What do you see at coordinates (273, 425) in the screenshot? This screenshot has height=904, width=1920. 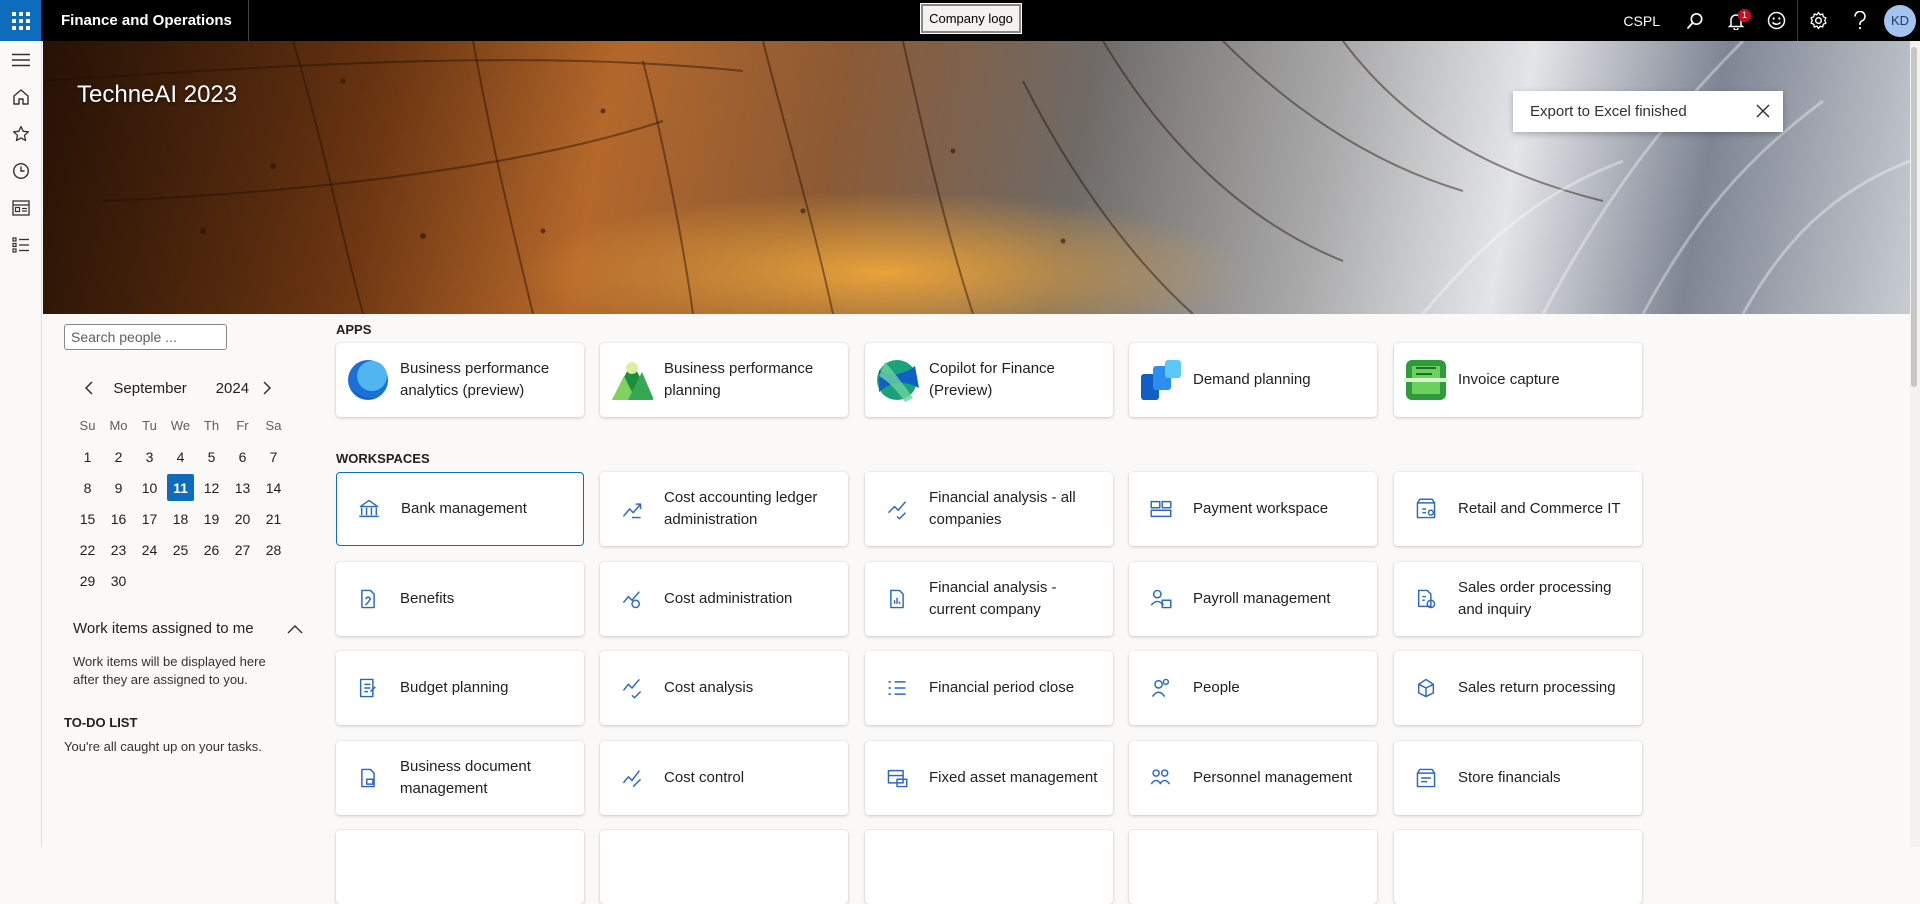 I see `weekday-label: Sa` at bounding box center [273, 425].